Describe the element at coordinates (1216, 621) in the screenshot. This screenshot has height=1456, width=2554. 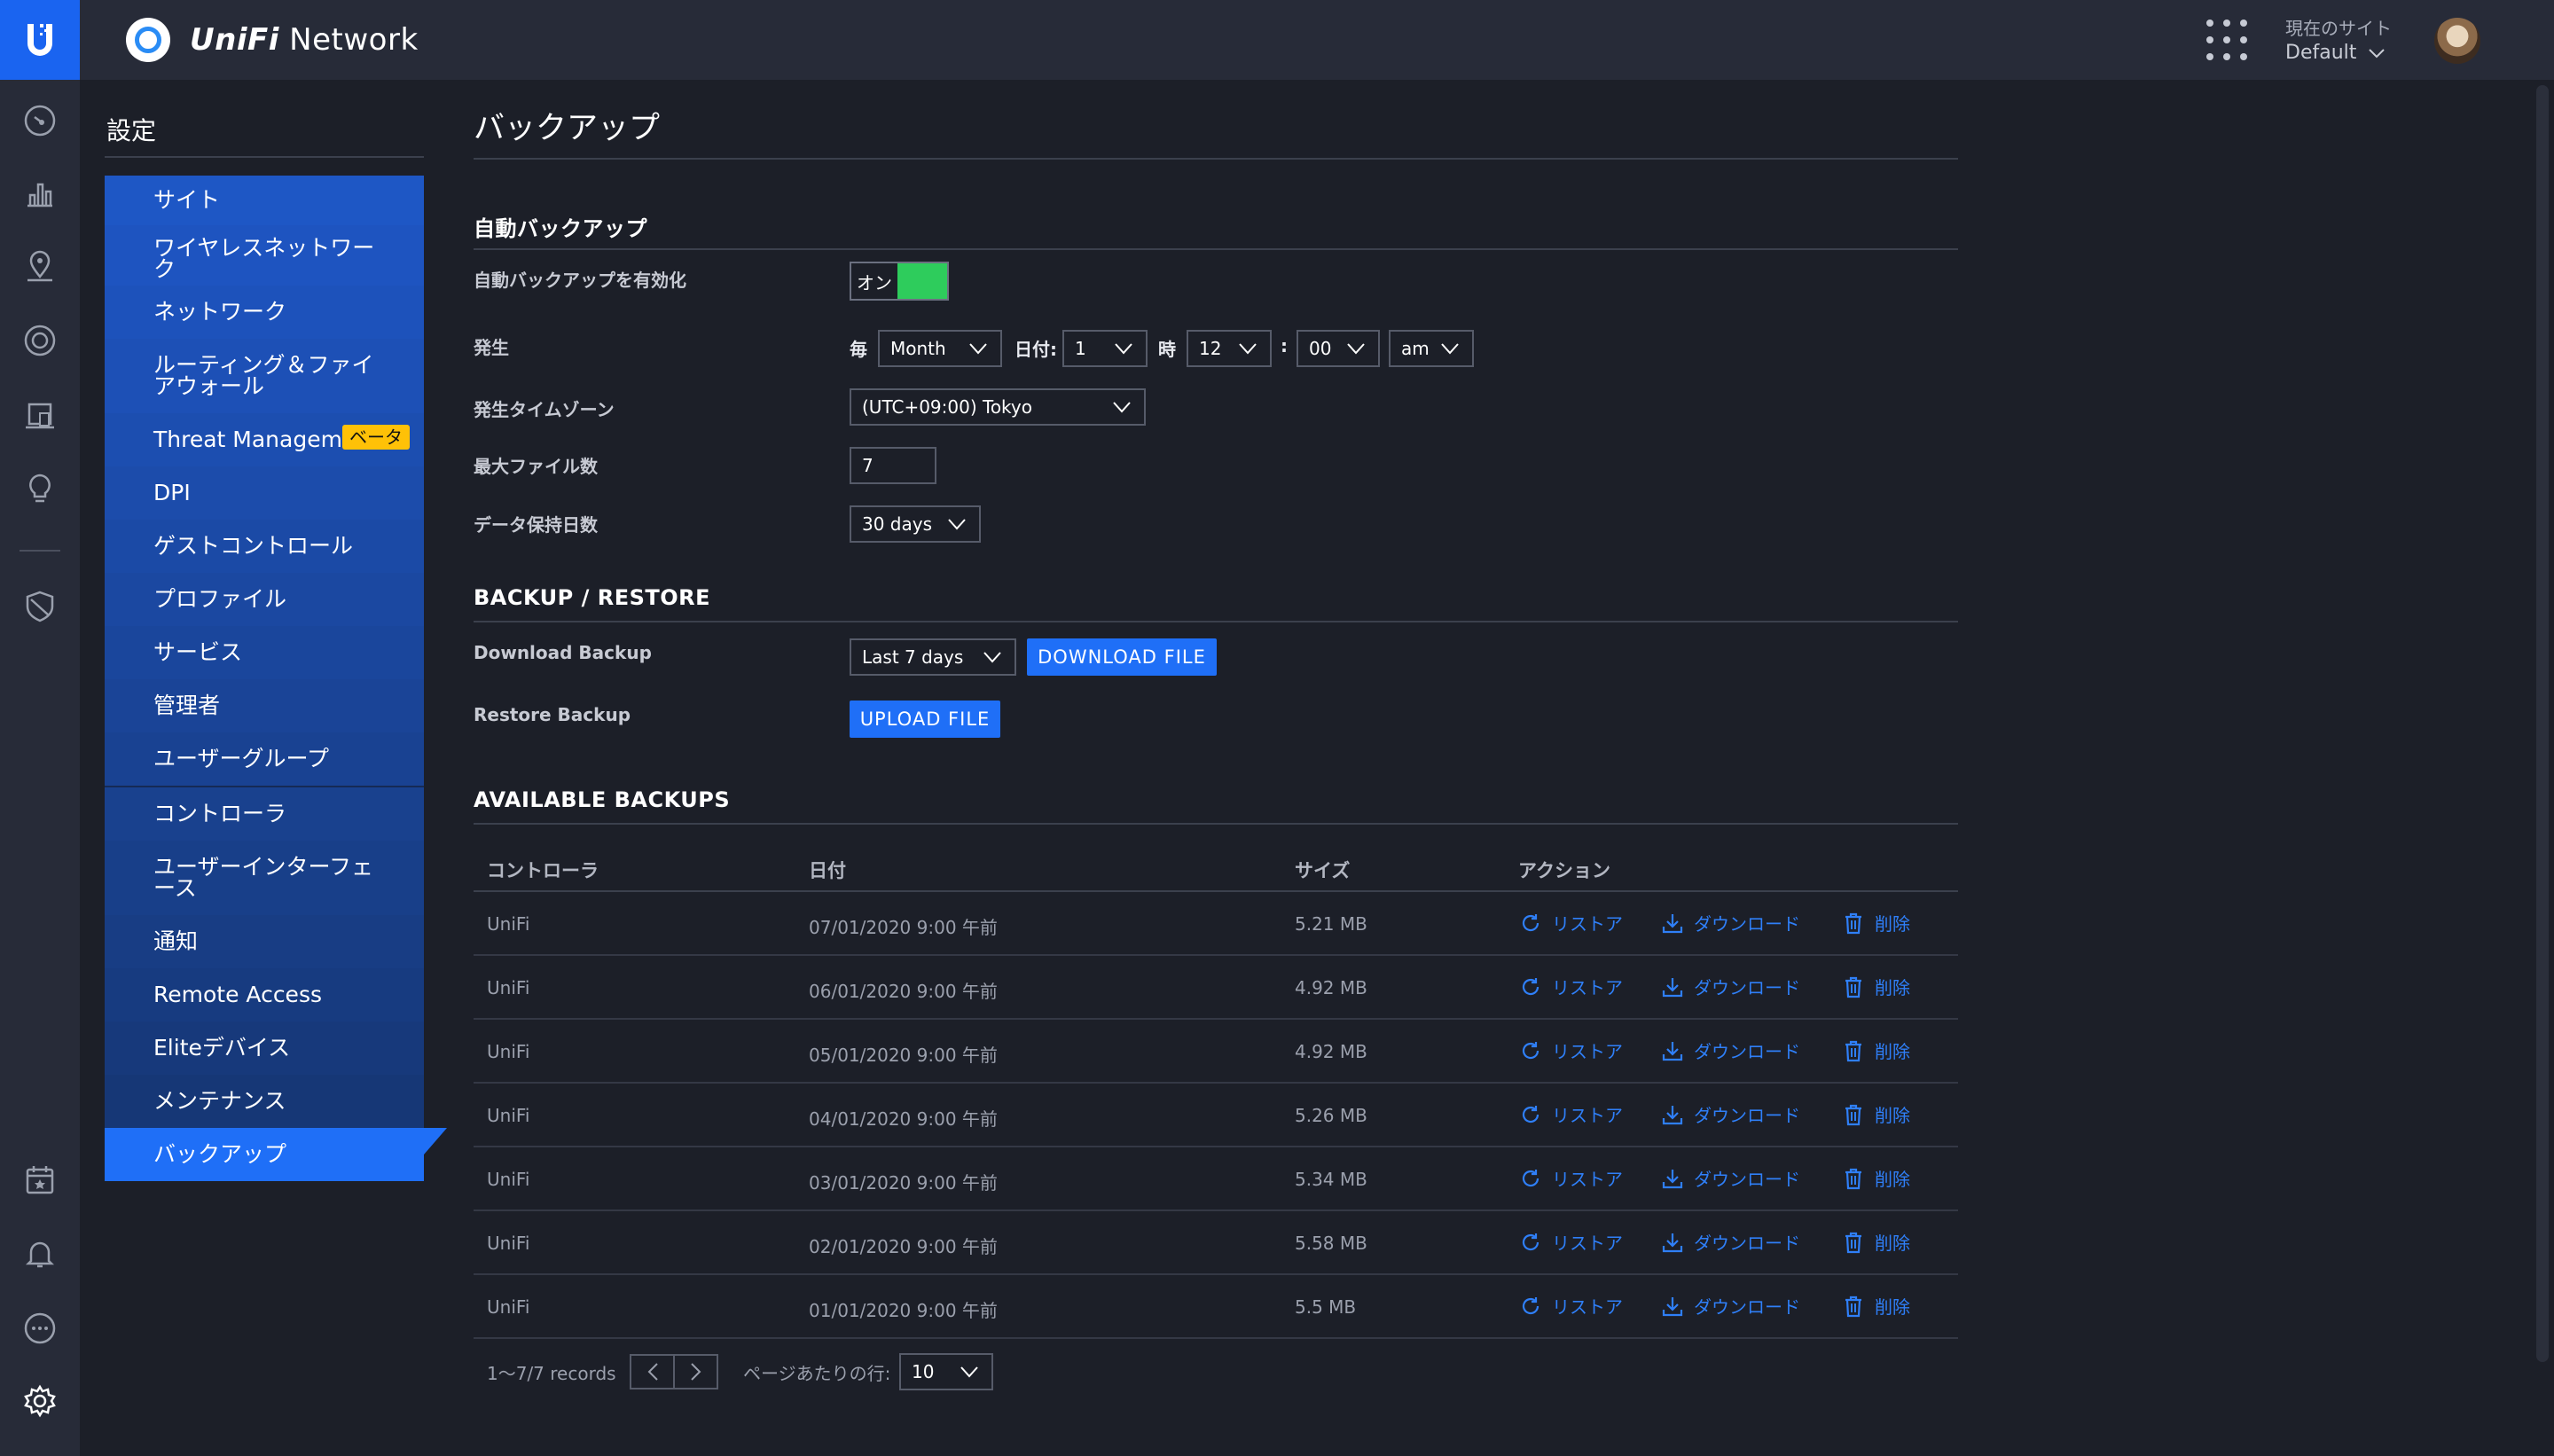
I see `backup-restore-section-rule` at that location.